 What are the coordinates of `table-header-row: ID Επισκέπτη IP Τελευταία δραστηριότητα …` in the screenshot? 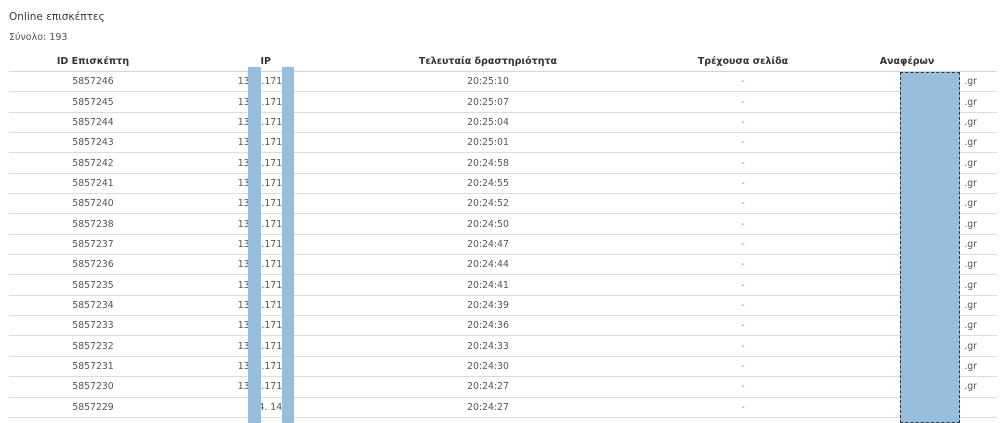 It's located at (503, 62).